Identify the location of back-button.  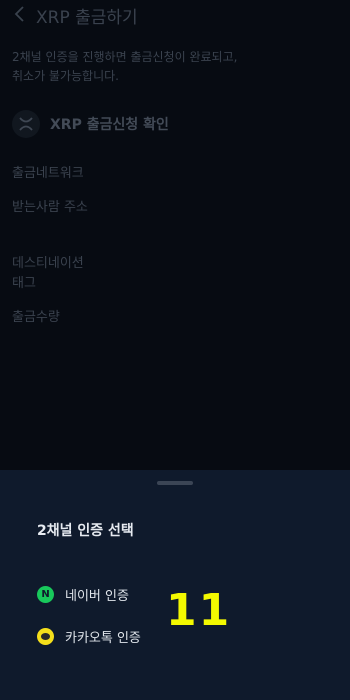
(21, 14).